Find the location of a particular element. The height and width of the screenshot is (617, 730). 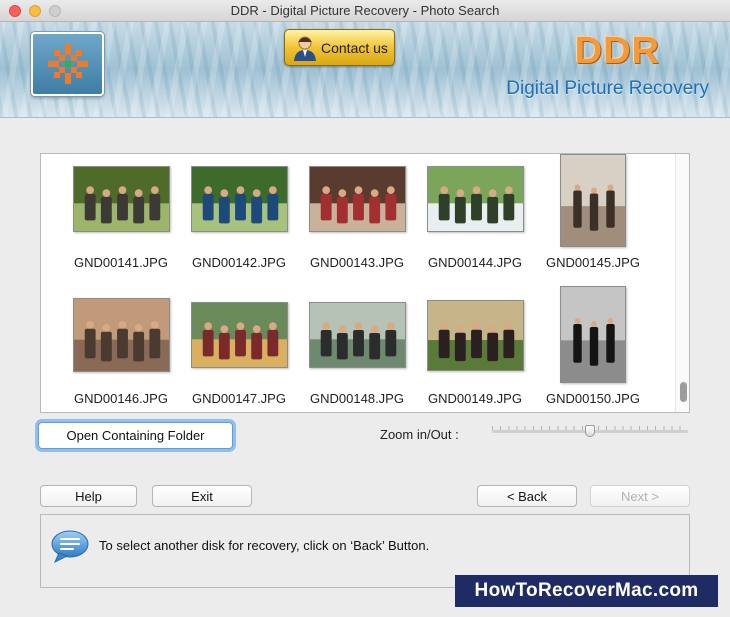

app-logo is located at coordinates (67, 64).